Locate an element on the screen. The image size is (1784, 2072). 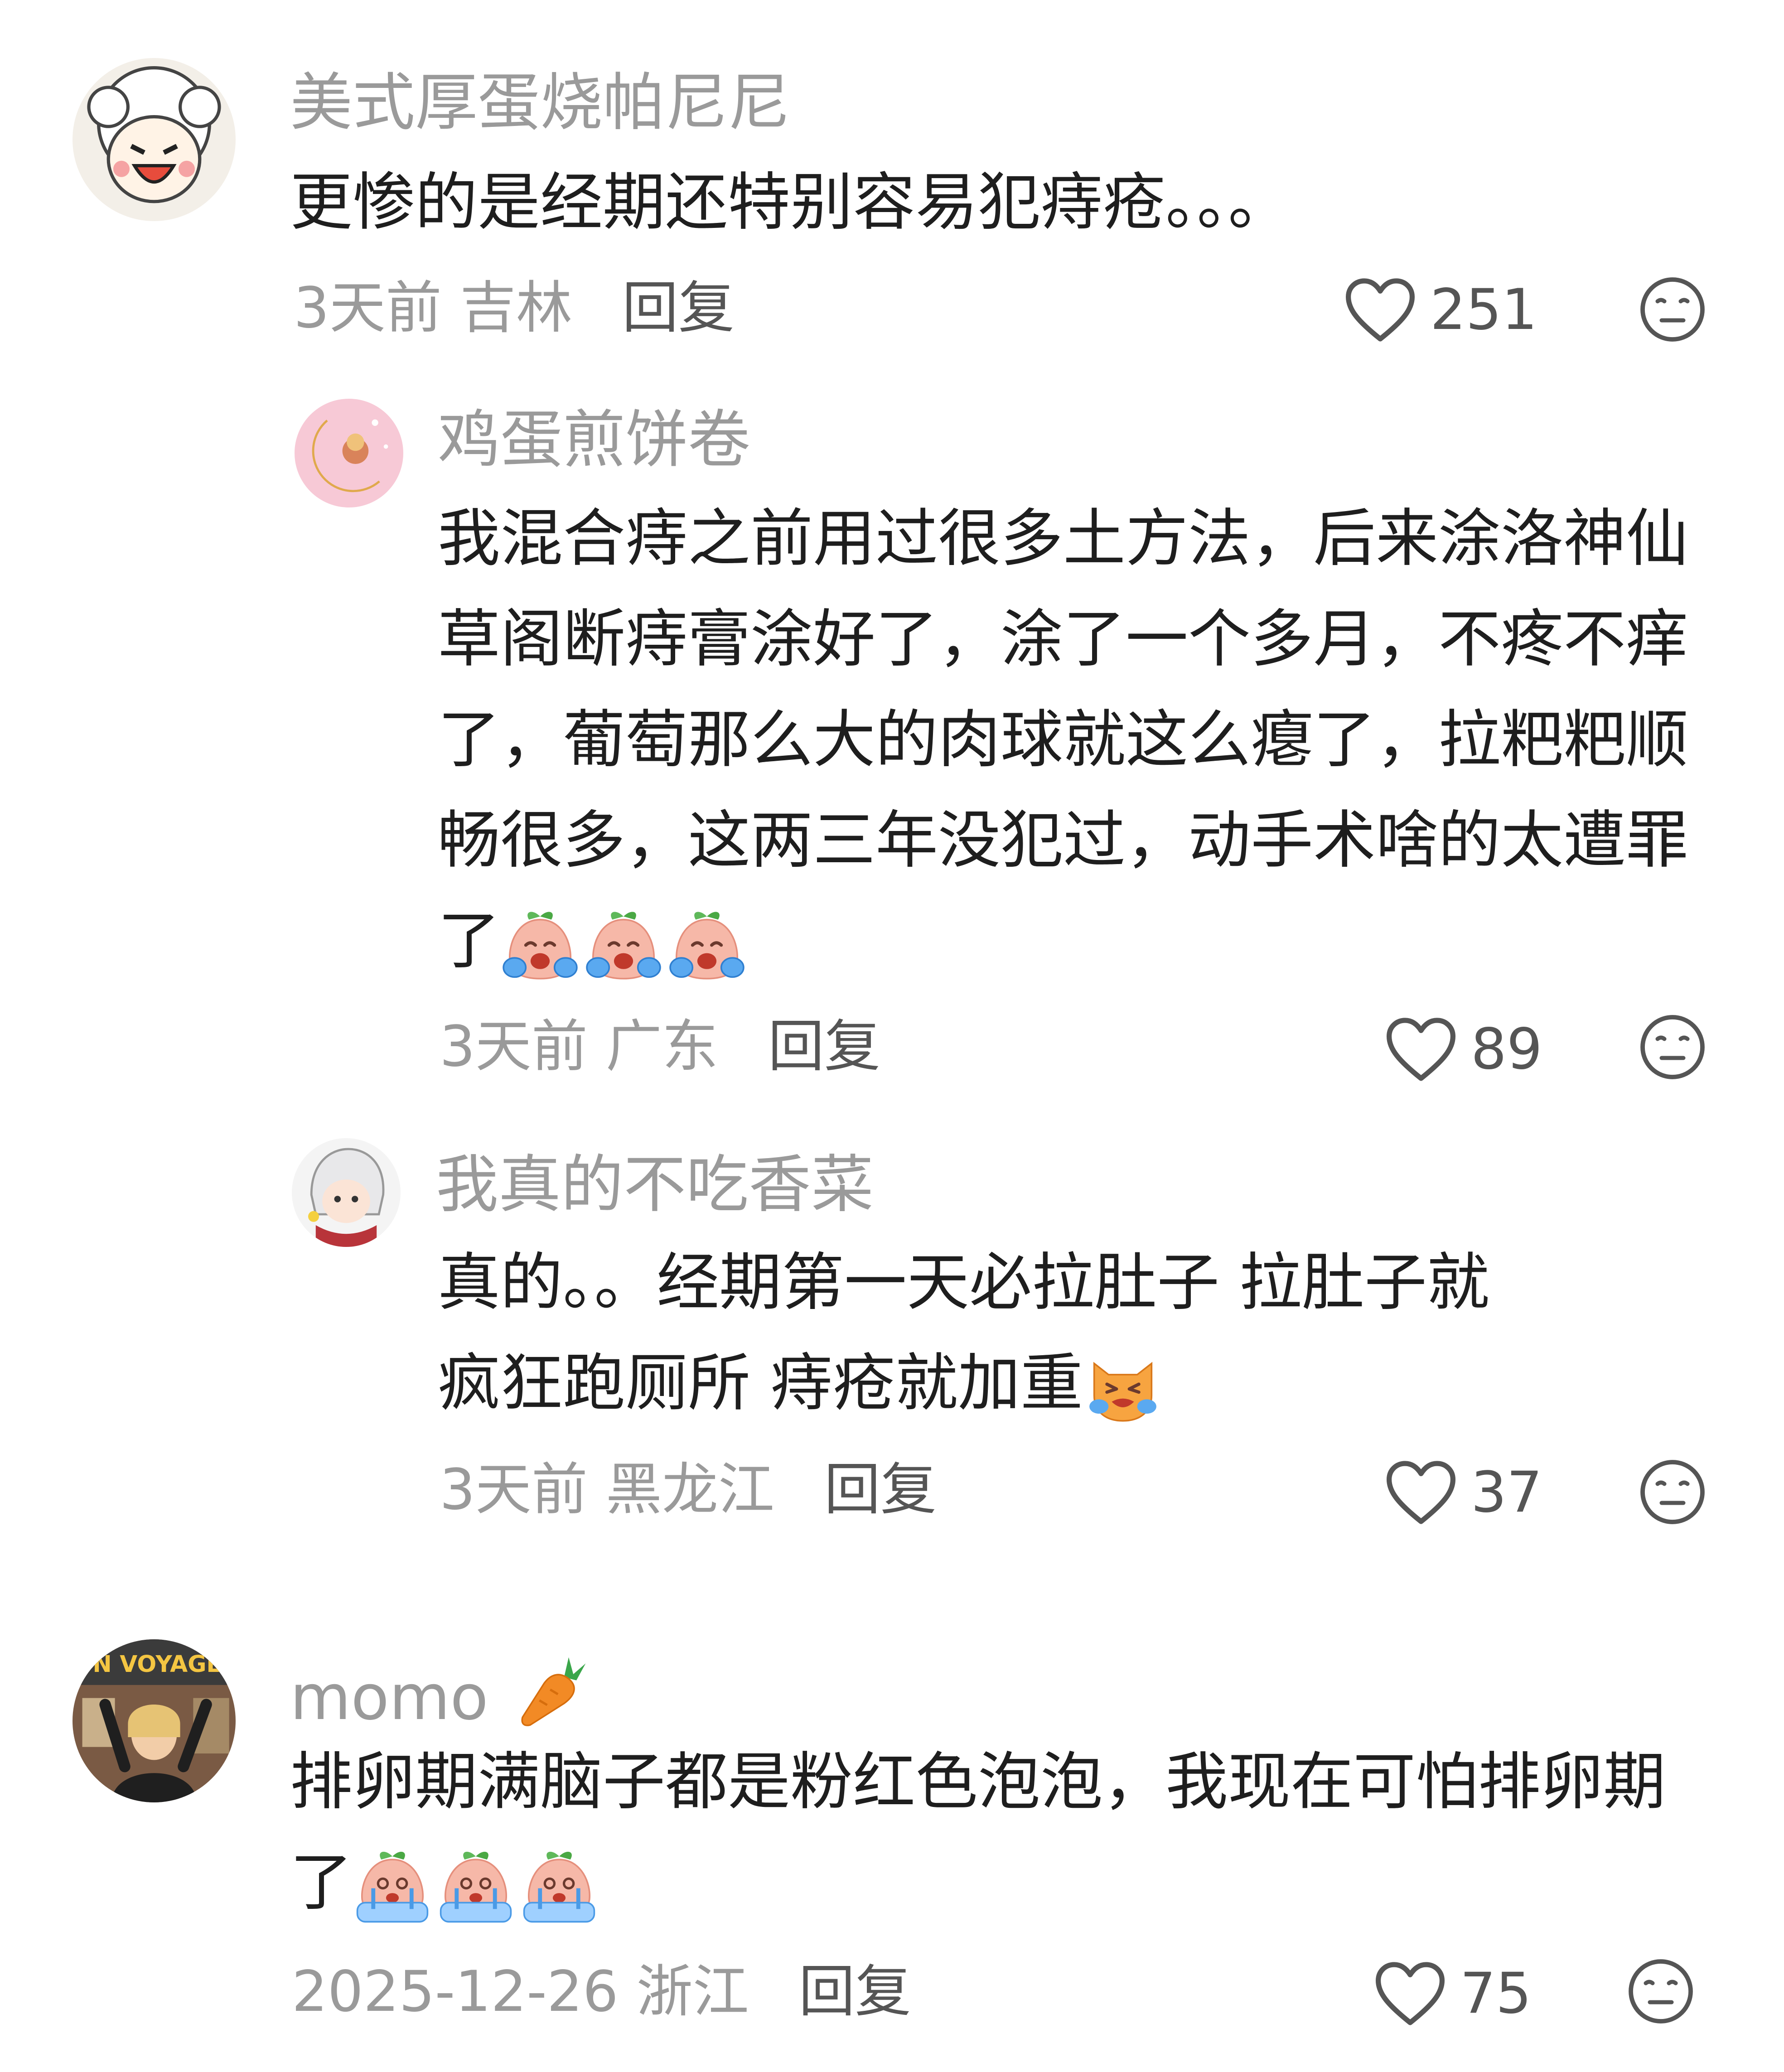
like-button: 89 is located at coordinates (1463, 1049).